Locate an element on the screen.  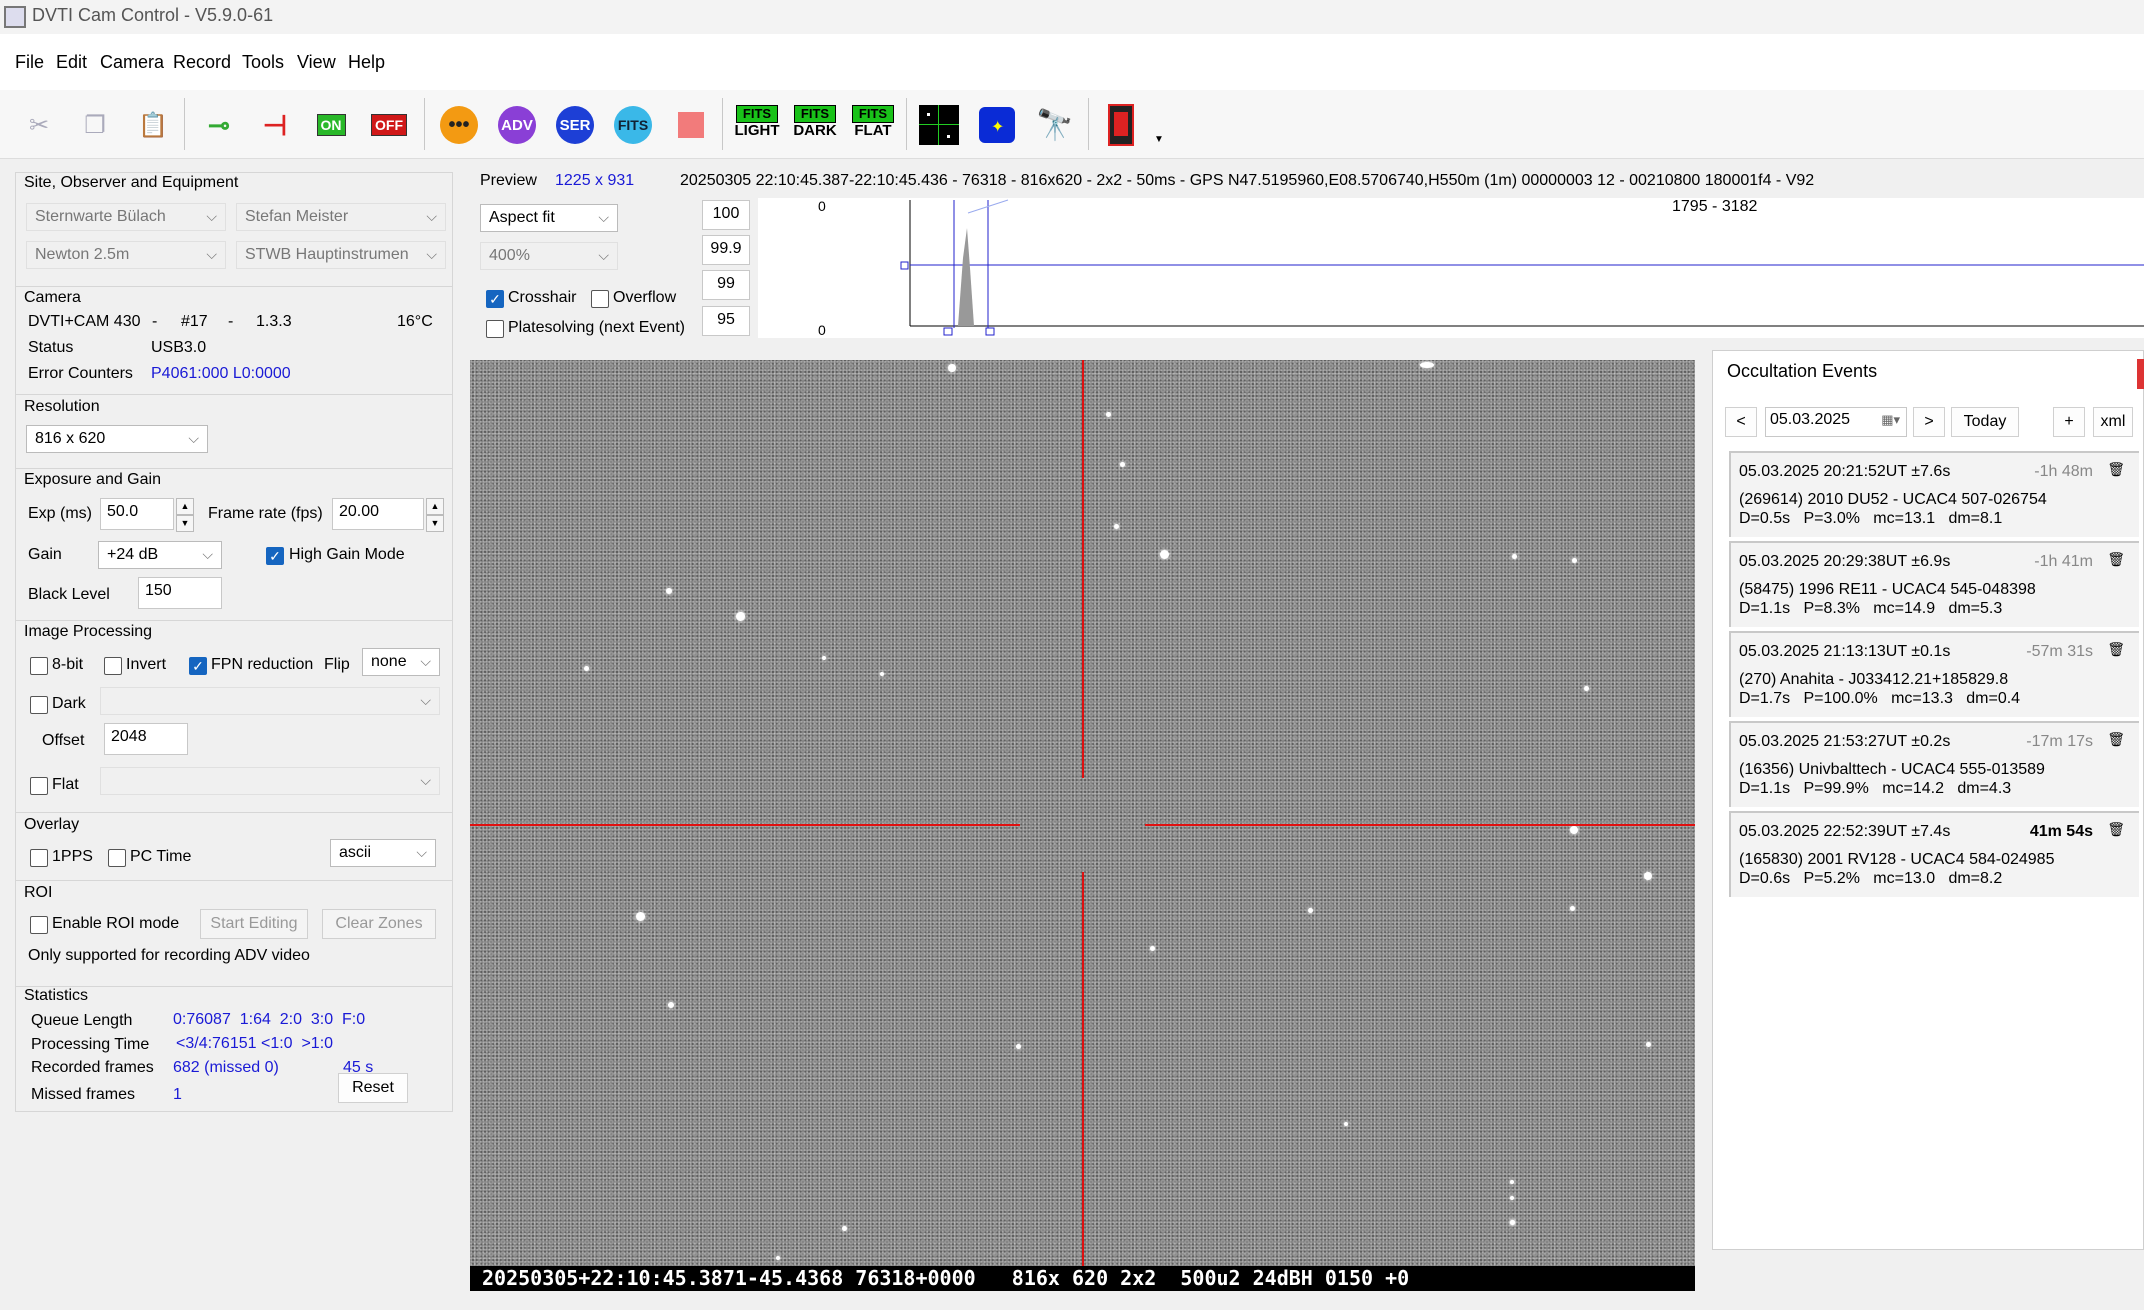
fit-mode-select: Aspect fit ⌵ is located at coordinates (549, 218).